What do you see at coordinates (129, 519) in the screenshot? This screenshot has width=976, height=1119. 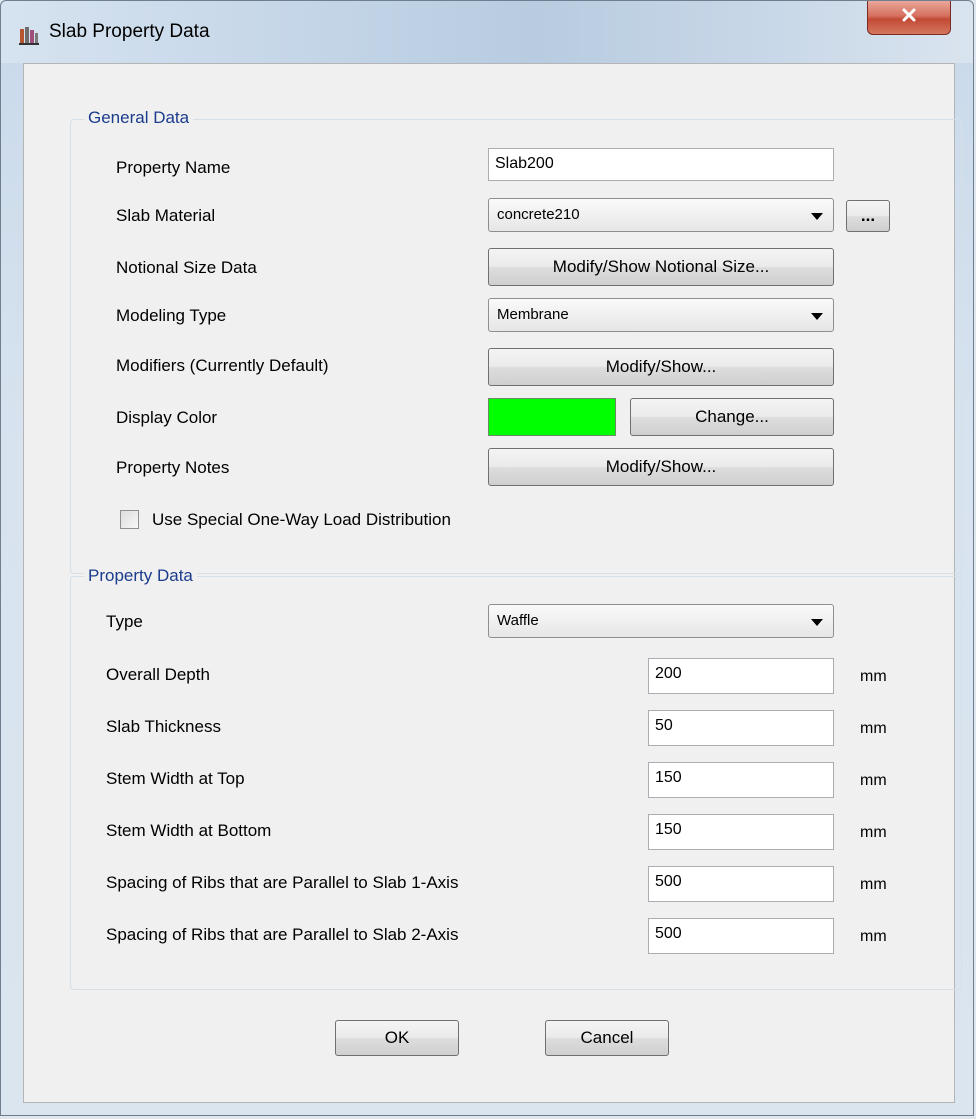 I see `one-way-load-checkbox` at bounding box center [129, 519].